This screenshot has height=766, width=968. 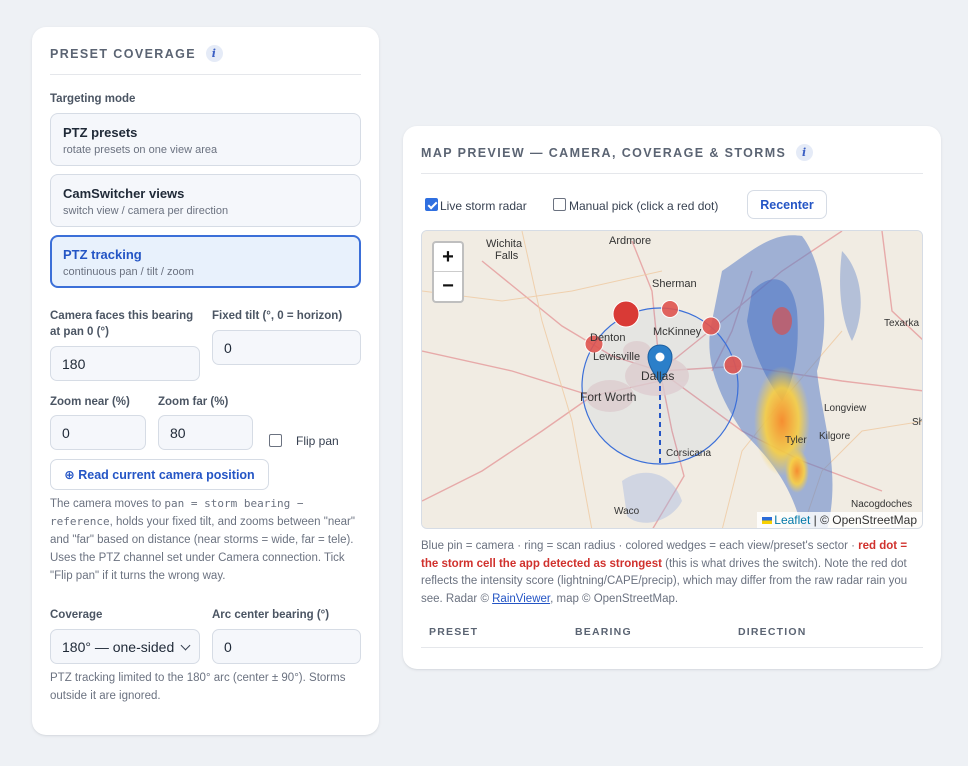 What do you see at coordinates (93, 99) in the screenshot?
I see `targeting-mode-label: Targeting mode` at bounding box center [93, 99].